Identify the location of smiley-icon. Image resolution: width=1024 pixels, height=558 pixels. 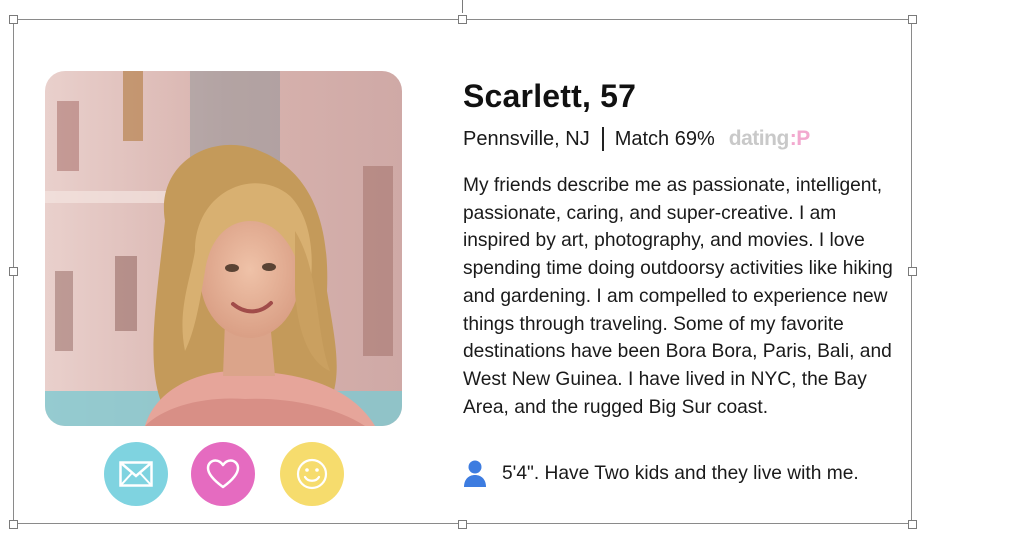
(312, 474).